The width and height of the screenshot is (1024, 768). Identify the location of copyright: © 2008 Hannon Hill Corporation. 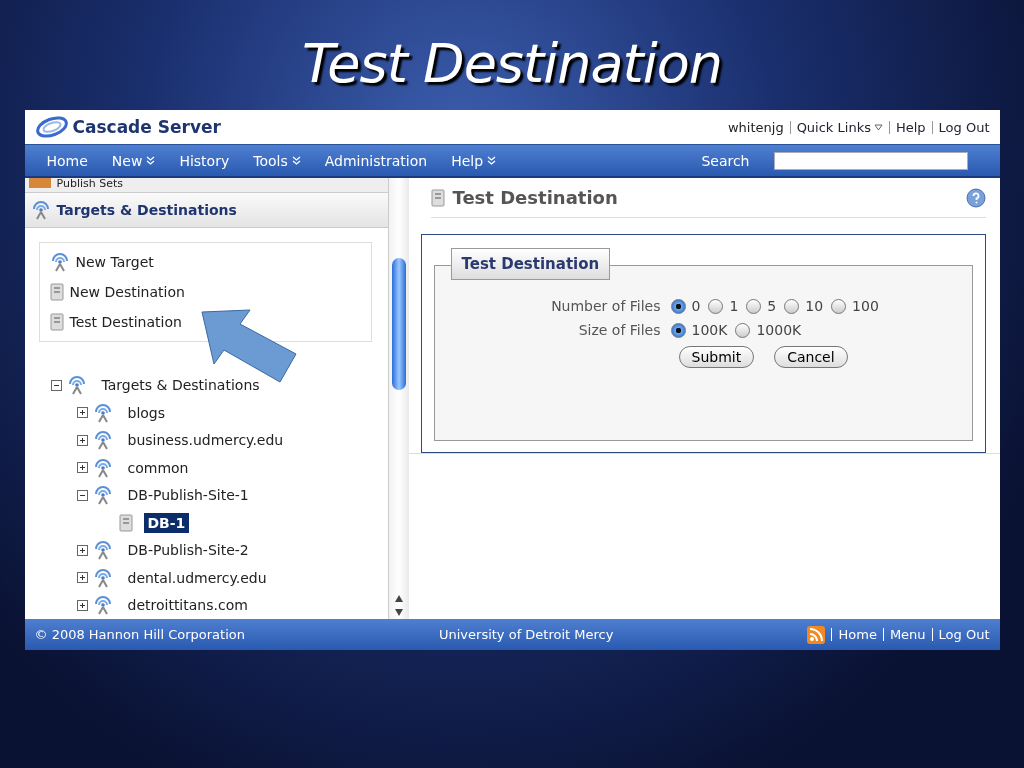
(139, 634).